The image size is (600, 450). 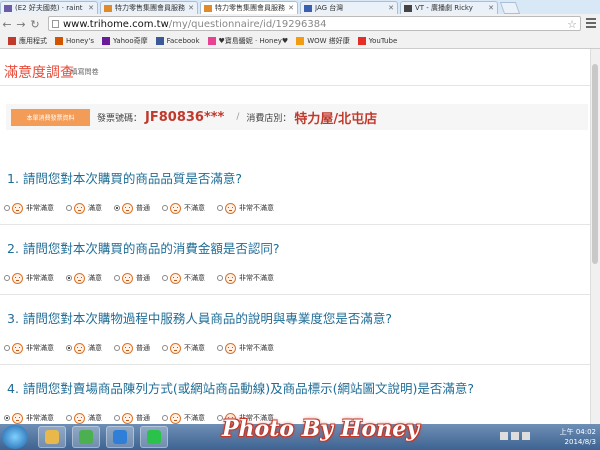 I want to click on taskbar-ie-button, so click(x=120, y=437).